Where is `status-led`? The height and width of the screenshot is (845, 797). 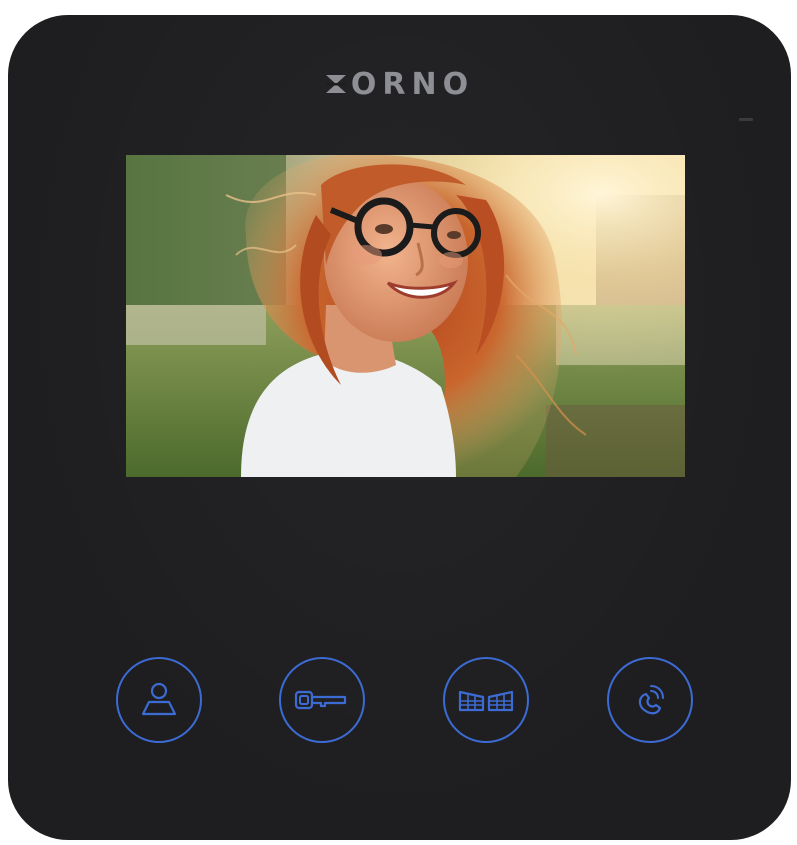 status-led is located at coordinates (746, 119).